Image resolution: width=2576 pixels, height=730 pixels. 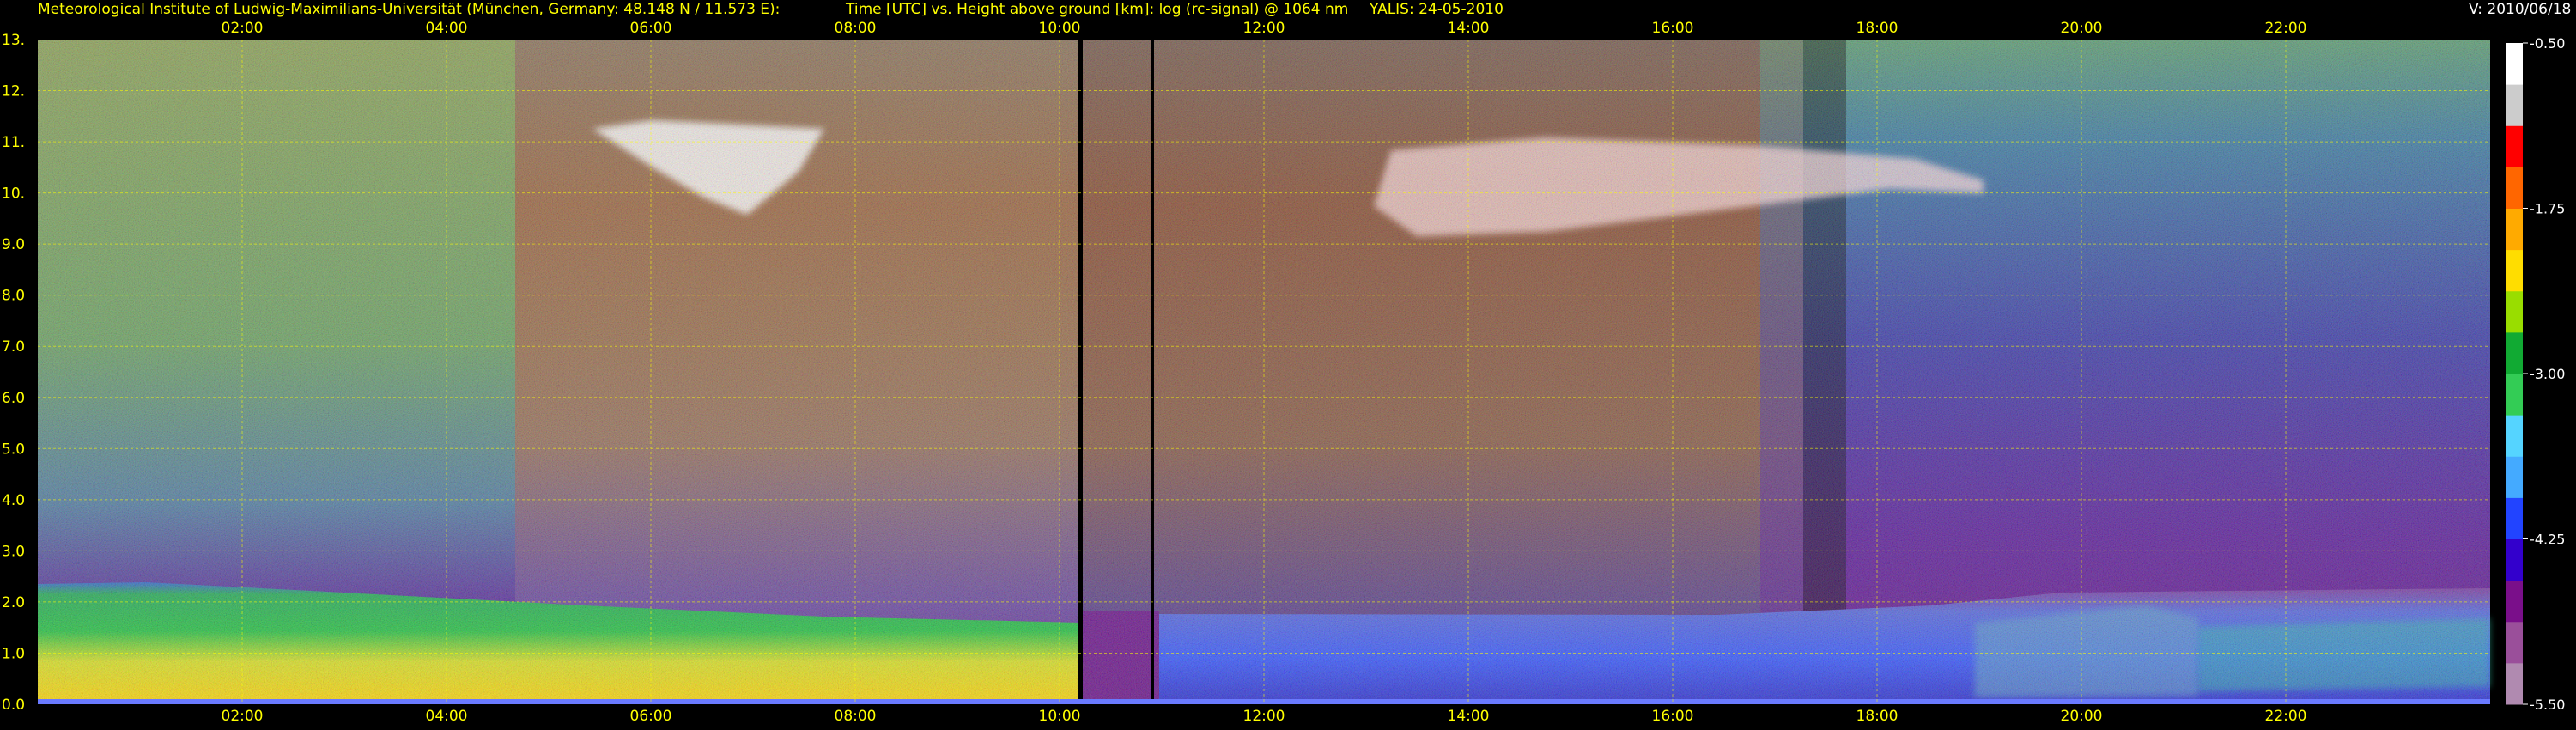 What do you see at coordinates (2286, 716) in the screenshot?
I see `x-tick-label-bottom-10: 22:00` at bounding box center [2286, 716].